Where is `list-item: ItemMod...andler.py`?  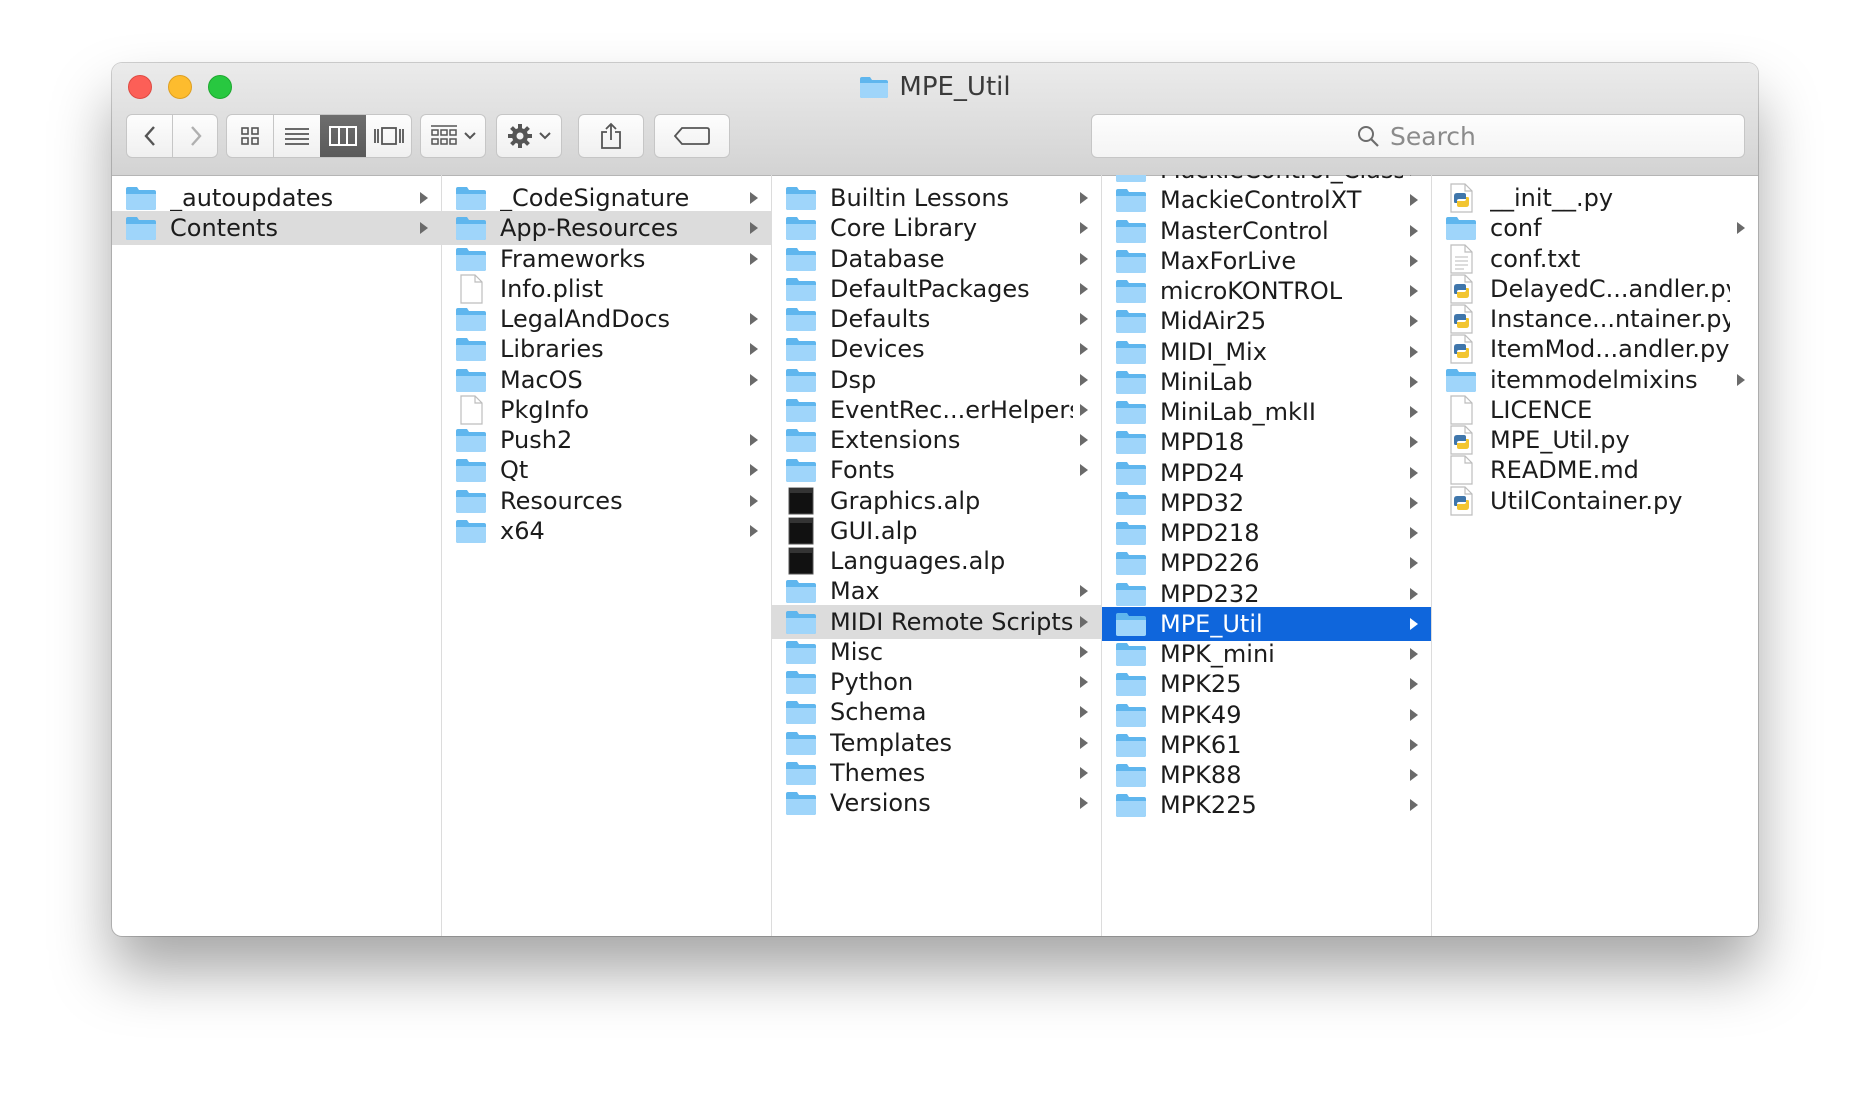 list-item: ItemMod...andler.py is located at coordinates (1595, 349).